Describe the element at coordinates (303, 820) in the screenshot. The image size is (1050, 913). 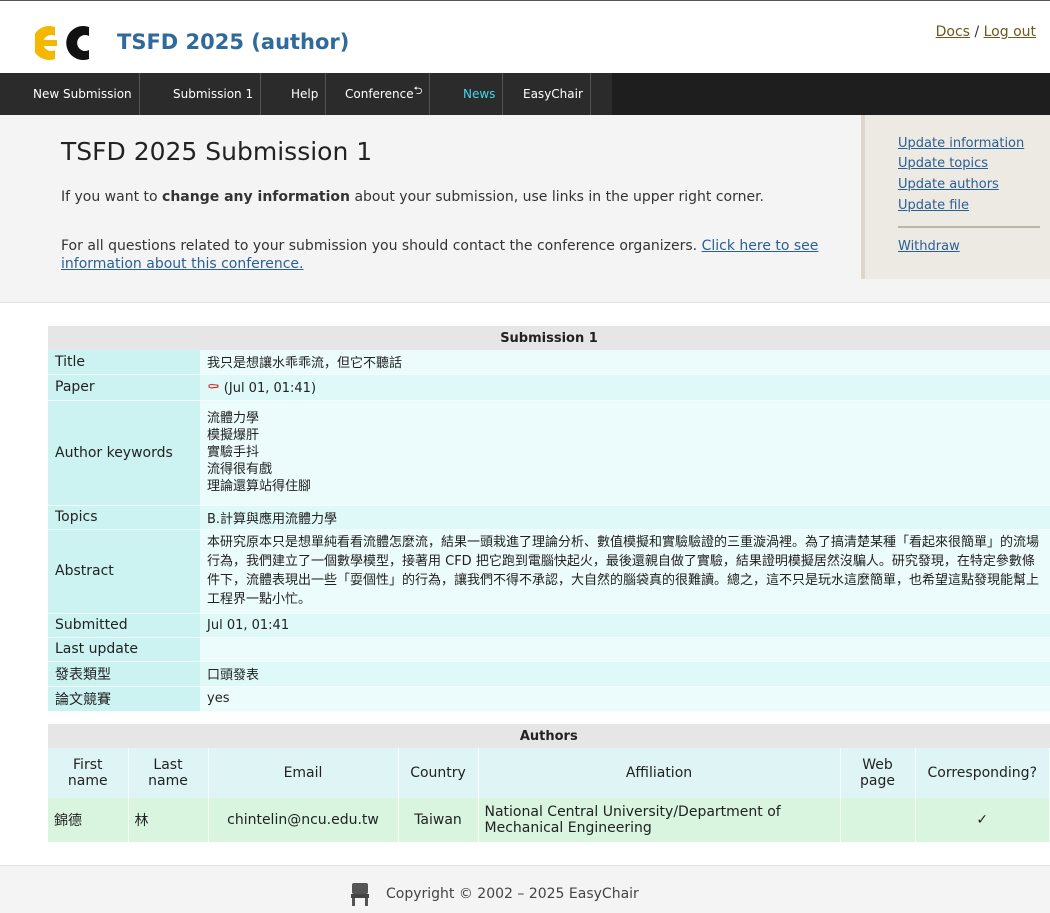
I see `author-email: chintelin@ncu.edu.tw` at that location.